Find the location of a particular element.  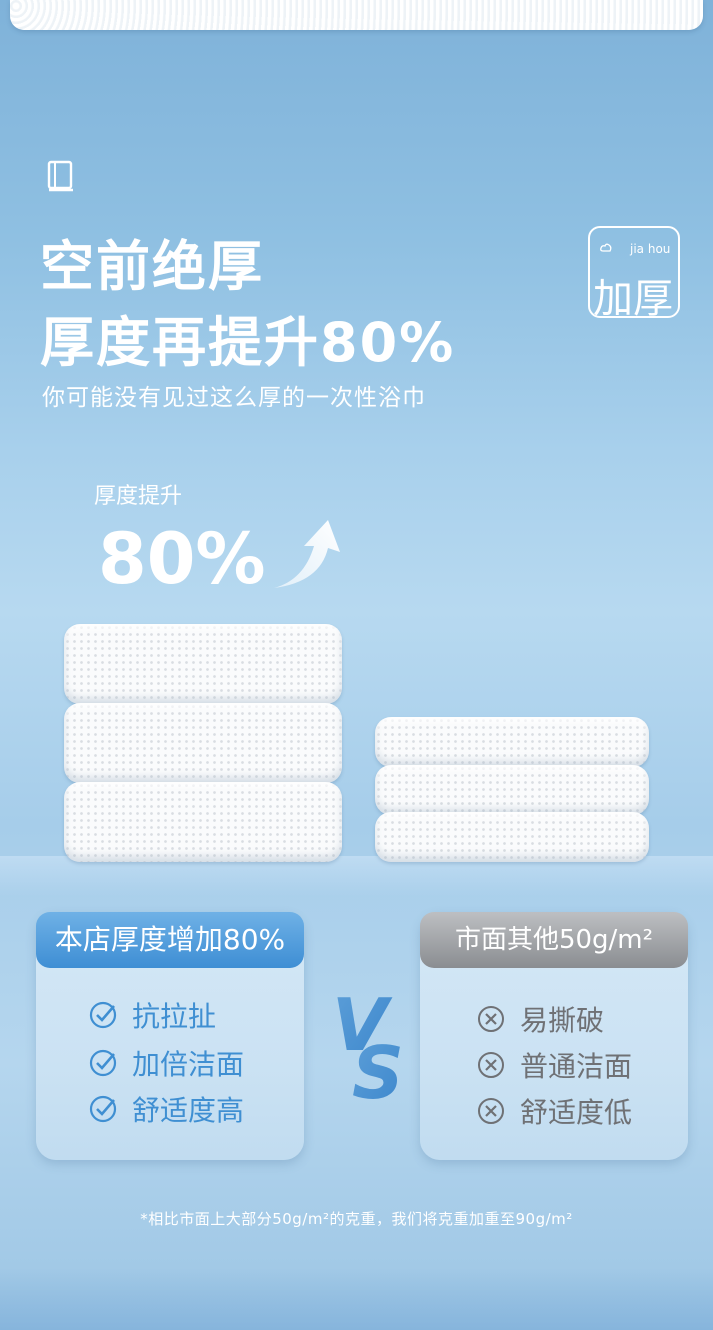

other-product-card: 市面其他50g/m² 易撕破 普通洁面 舒适度低 is located at coordinates (554, 1036).